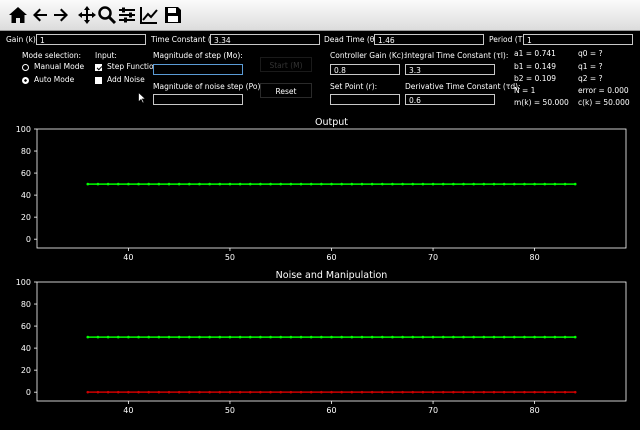 The image size is (640, 430). I want to click on pan-icon, so click(87, 15).